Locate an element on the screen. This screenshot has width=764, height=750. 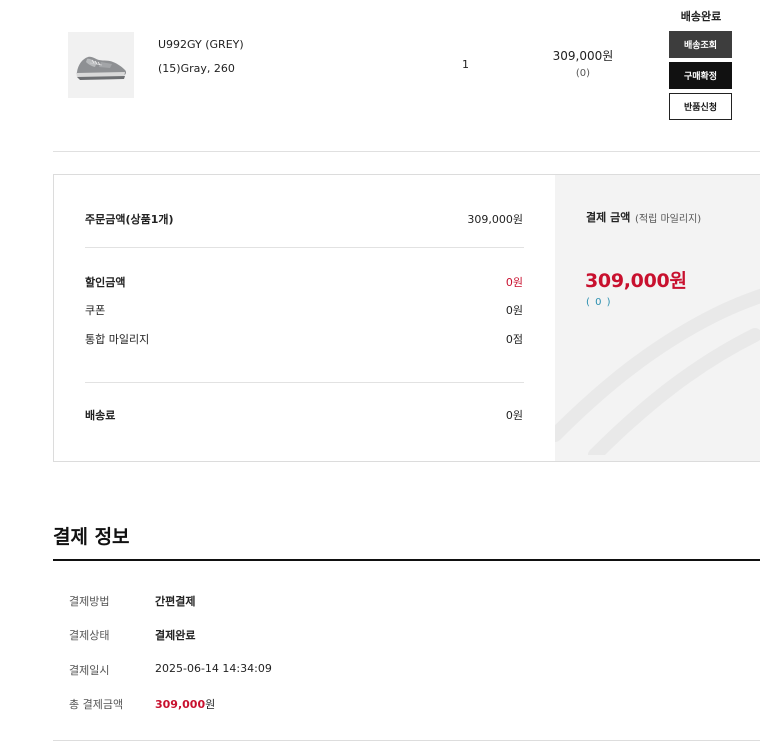
payment-status-label: 결제상태 is located at coordinates (89, 635).